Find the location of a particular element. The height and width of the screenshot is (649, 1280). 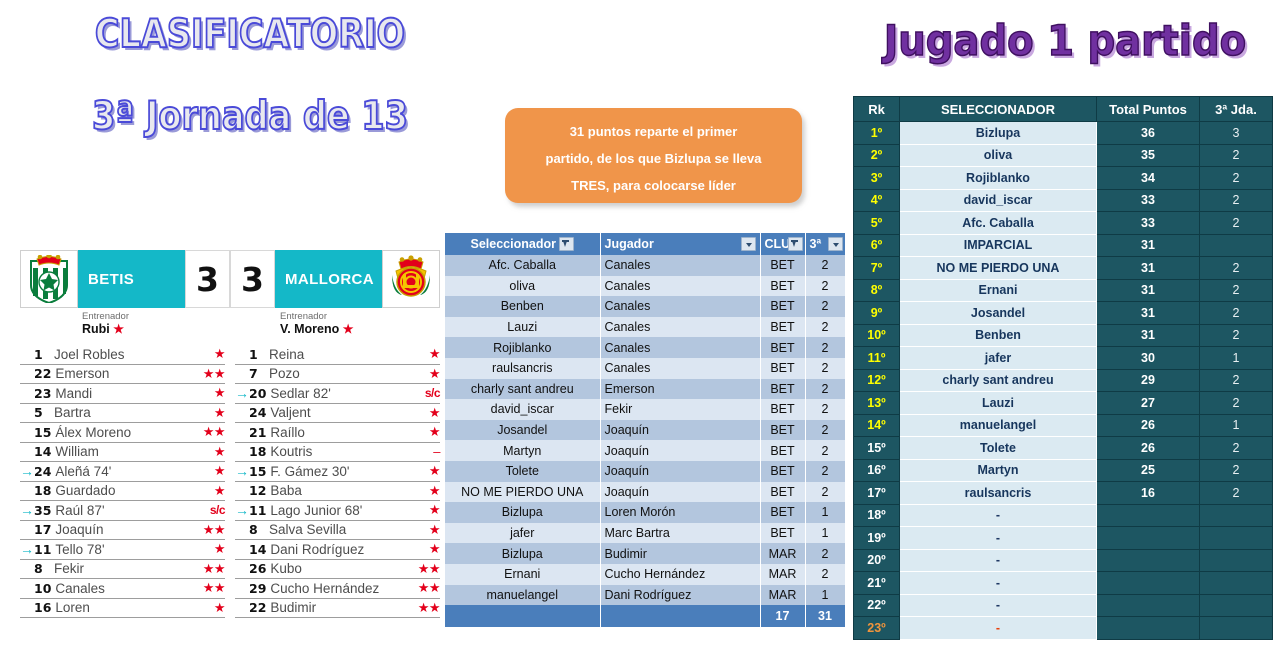

picks-table-row: charly sant andreu Emerson BET 2 is located at coordinates (645, 389).